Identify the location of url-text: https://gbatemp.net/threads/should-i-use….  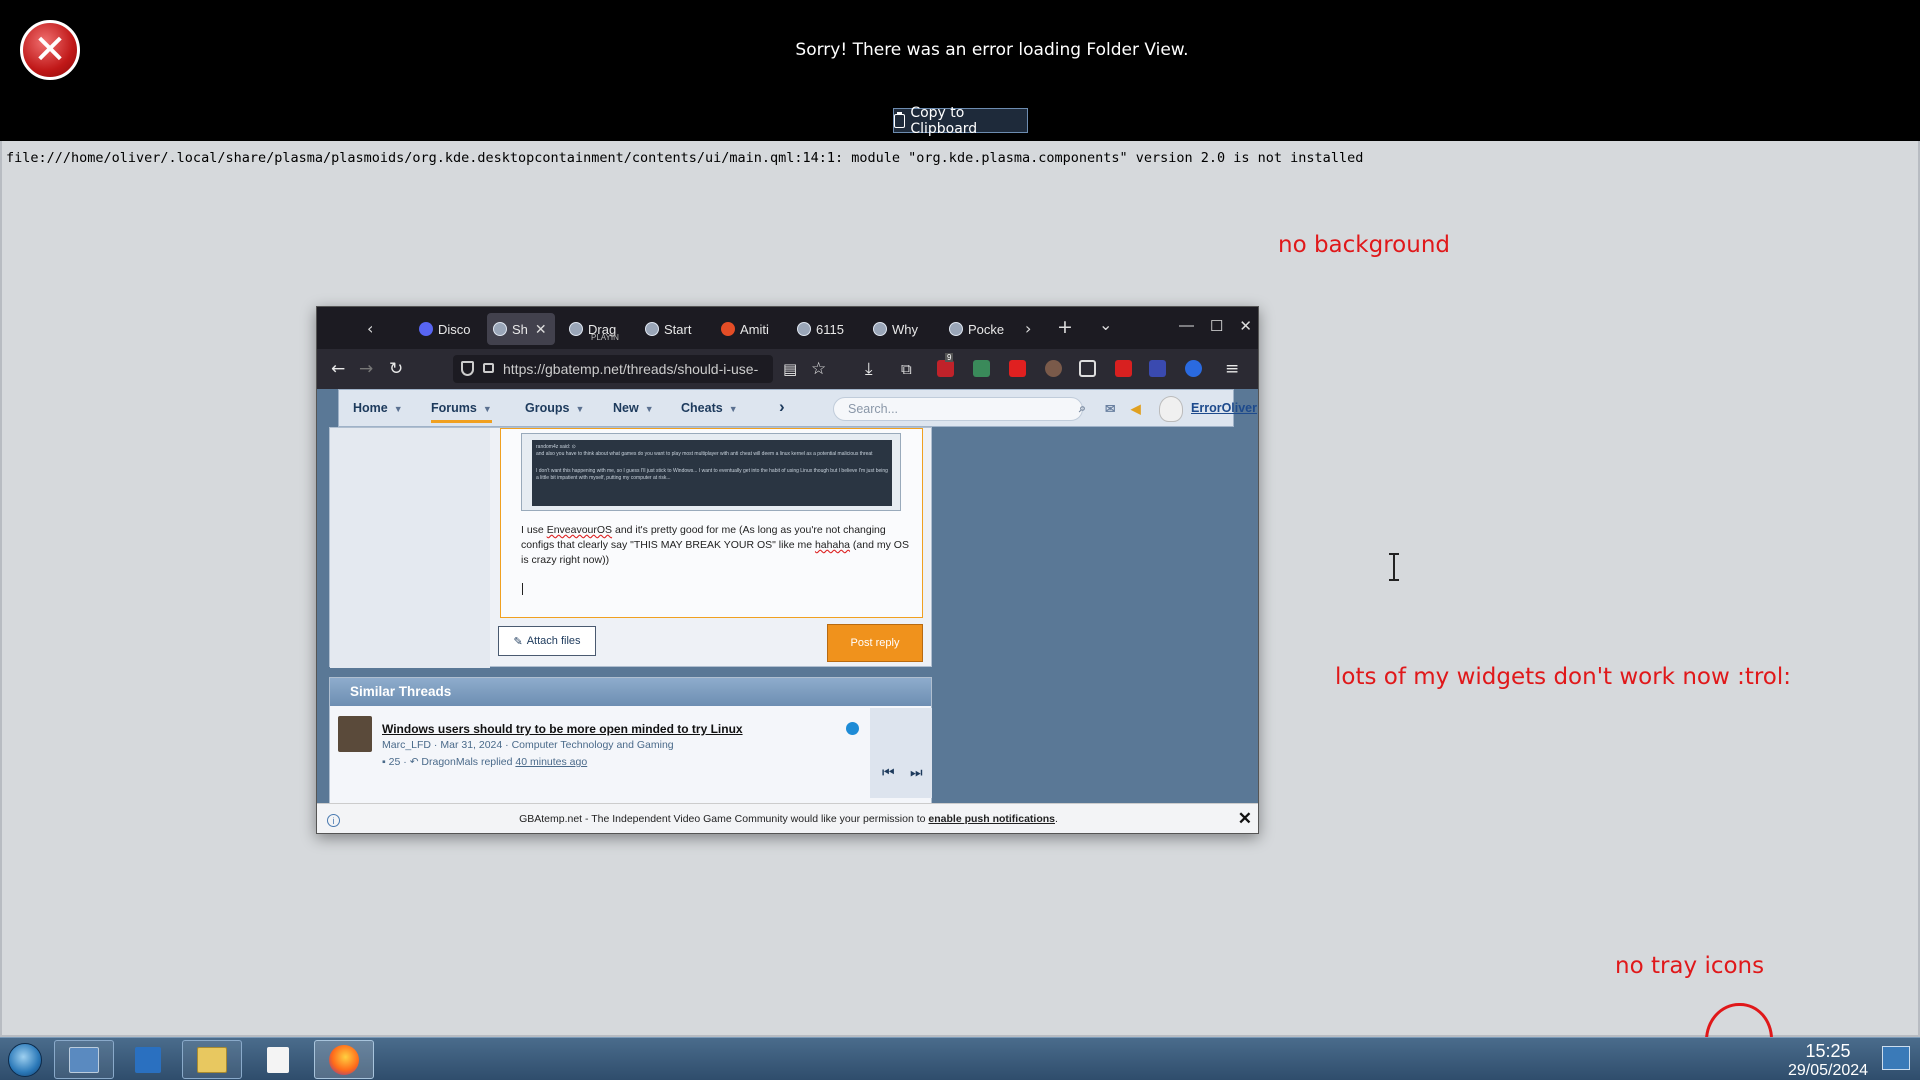
(630, 369).